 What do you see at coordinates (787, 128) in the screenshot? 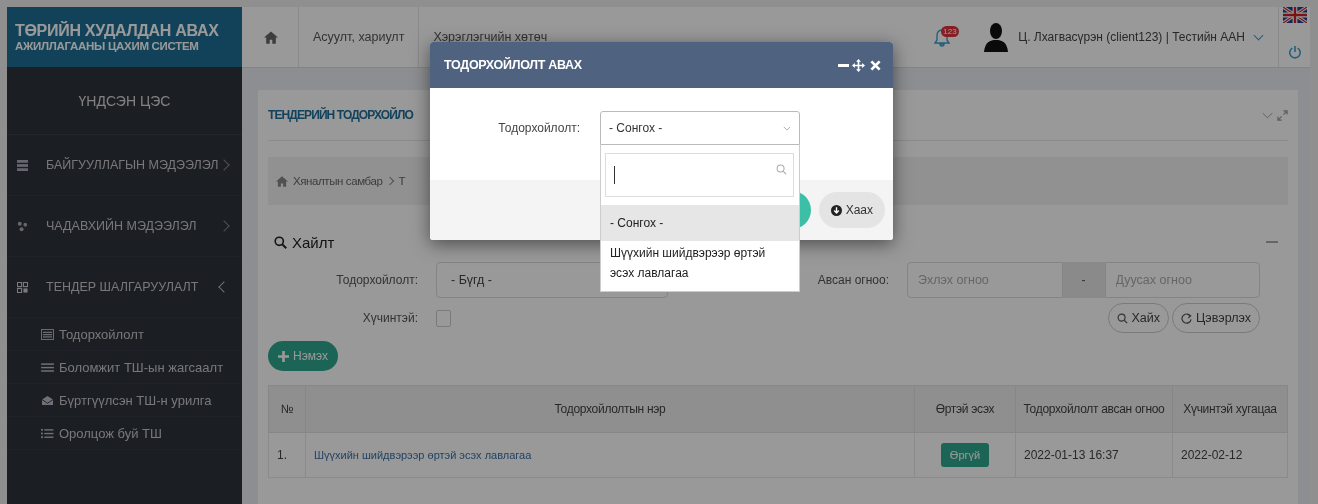
I see `chevron-down-icon` at bounding box center [787, 128].